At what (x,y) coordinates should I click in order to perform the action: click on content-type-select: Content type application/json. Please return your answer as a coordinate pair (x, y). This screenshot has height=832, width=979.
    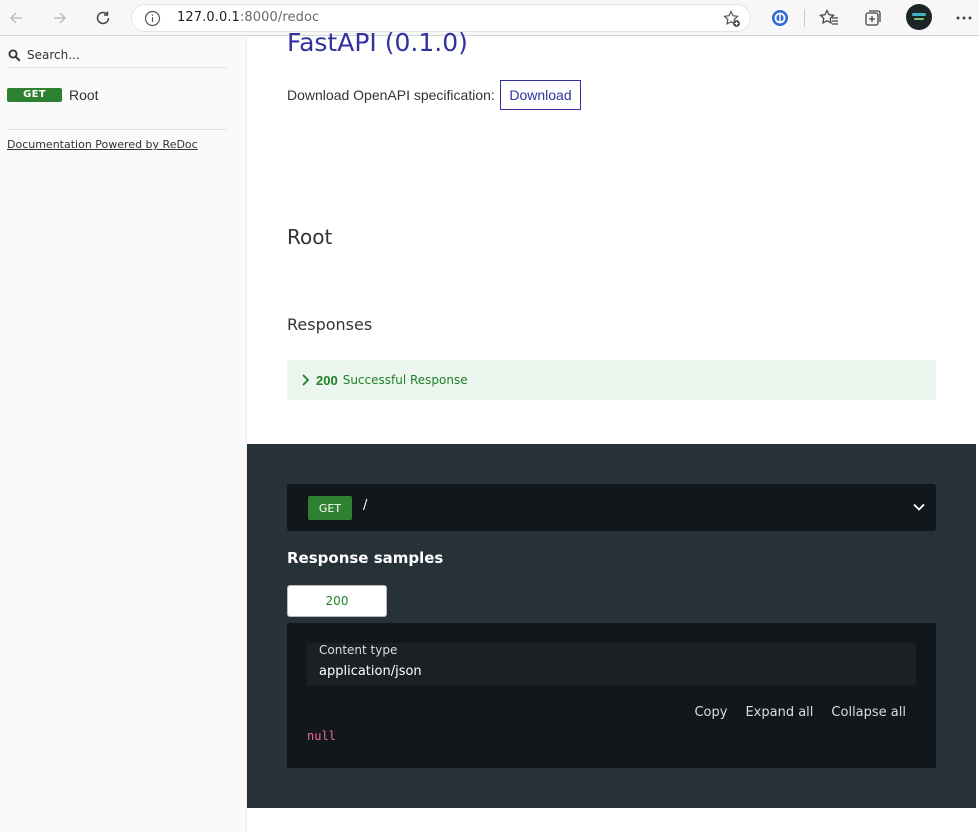
    Looking at the image, I should click on (611, 664).